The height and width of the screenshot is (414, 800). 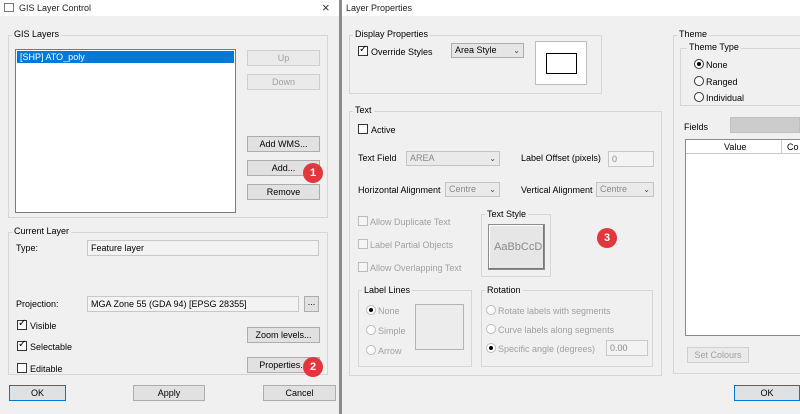 What do you see at coordinates (379, 8) in the screenshot?
I see `props-window-title: Layer Properties` at bounding box center [379, 8].